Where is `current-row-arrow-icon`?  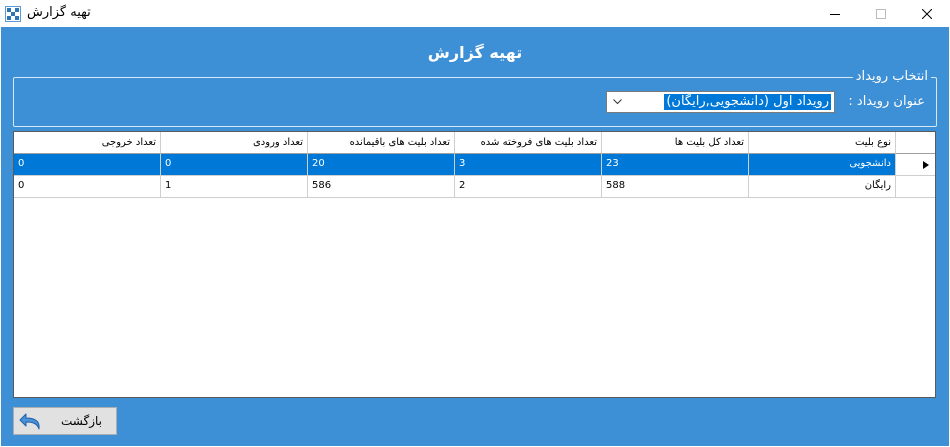
current-row-arrow-icon is located at coordinates (926, 165).